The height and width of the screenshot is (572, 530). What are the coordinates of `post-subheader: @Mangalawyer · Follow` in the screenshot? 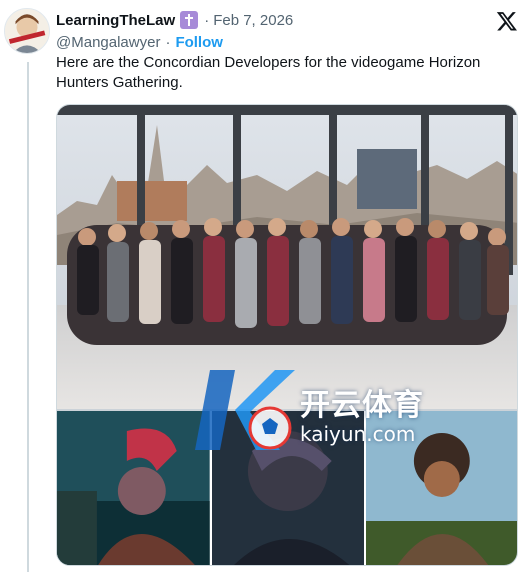 It's located at (139, 42).